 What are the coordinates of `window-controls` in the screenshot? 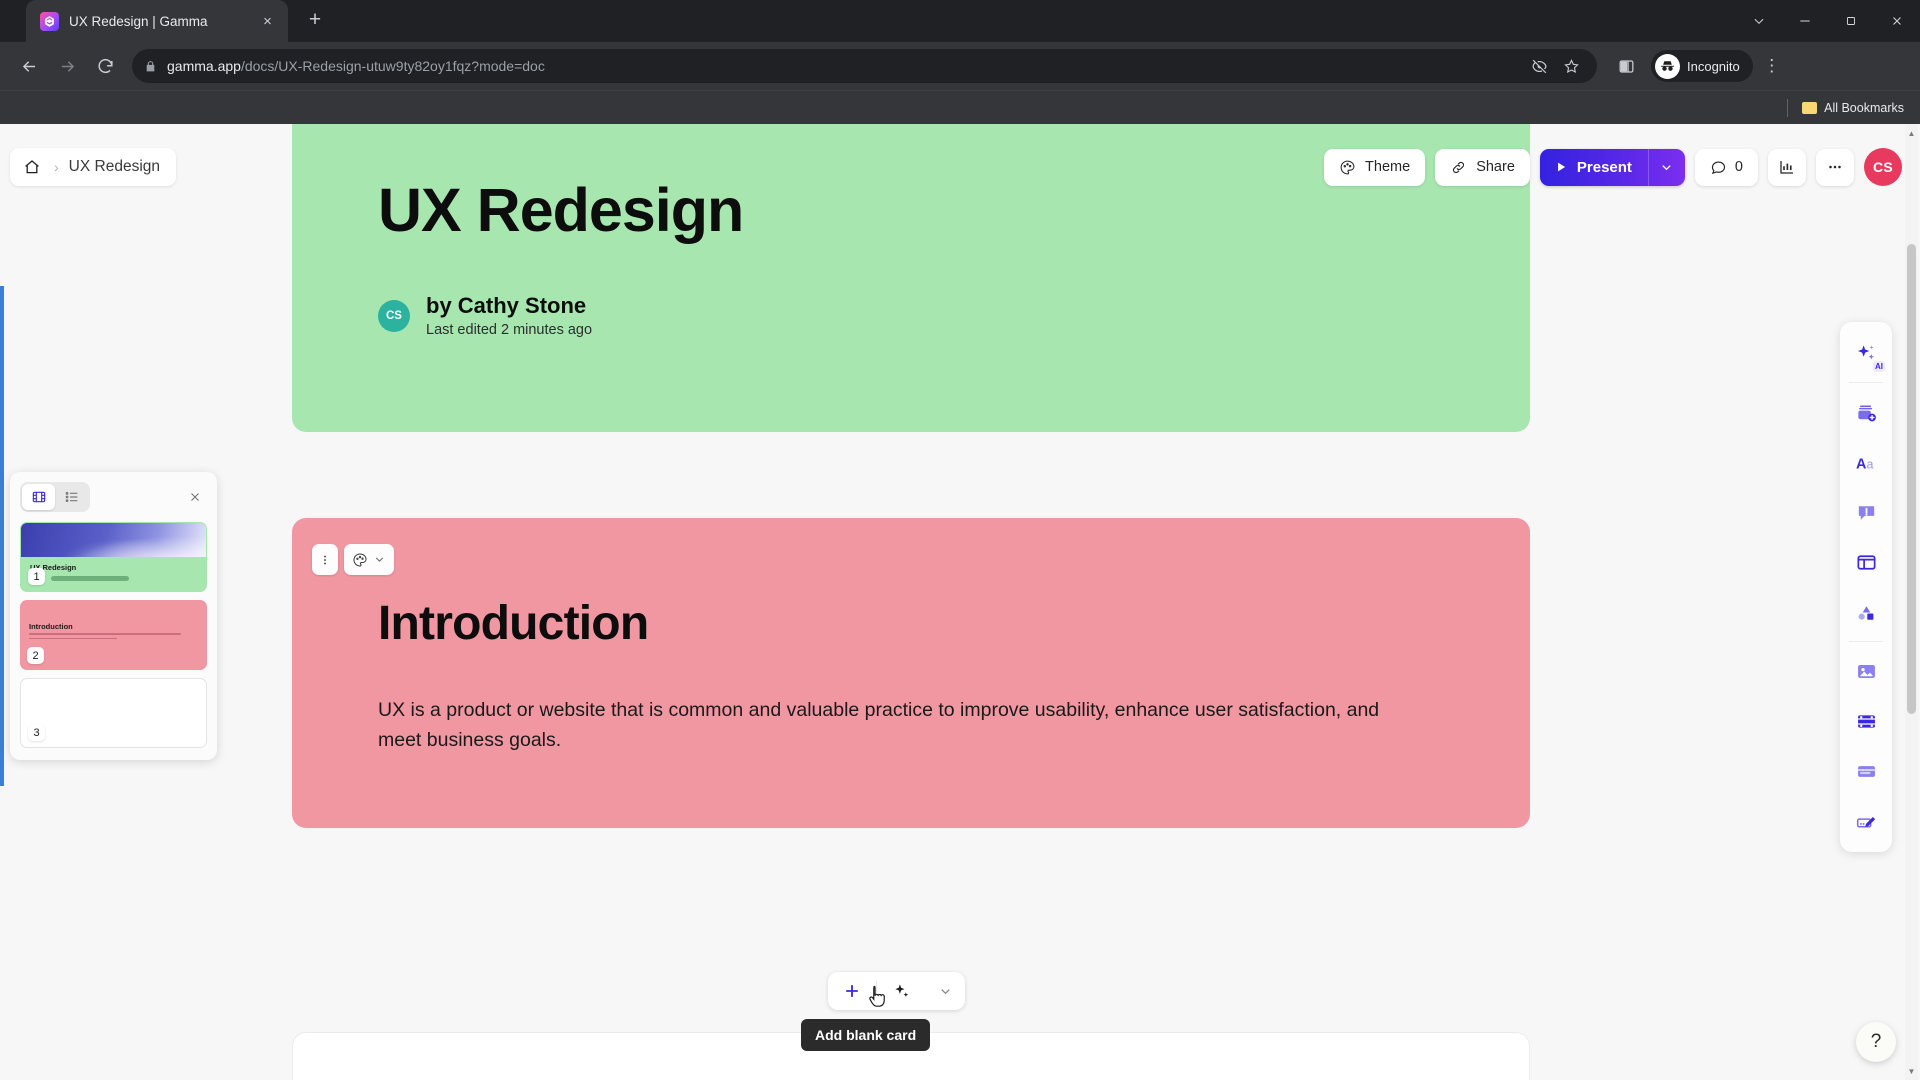 It's located at (1828, 21).